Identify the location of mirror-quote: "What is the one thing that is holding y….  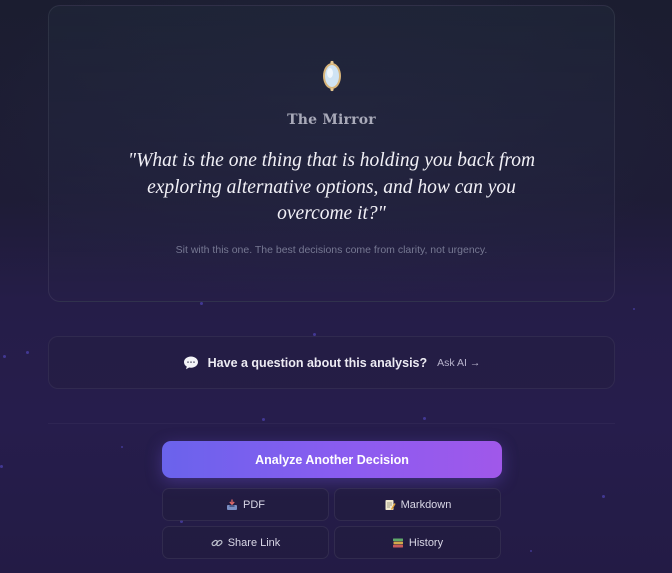
(331, 187).